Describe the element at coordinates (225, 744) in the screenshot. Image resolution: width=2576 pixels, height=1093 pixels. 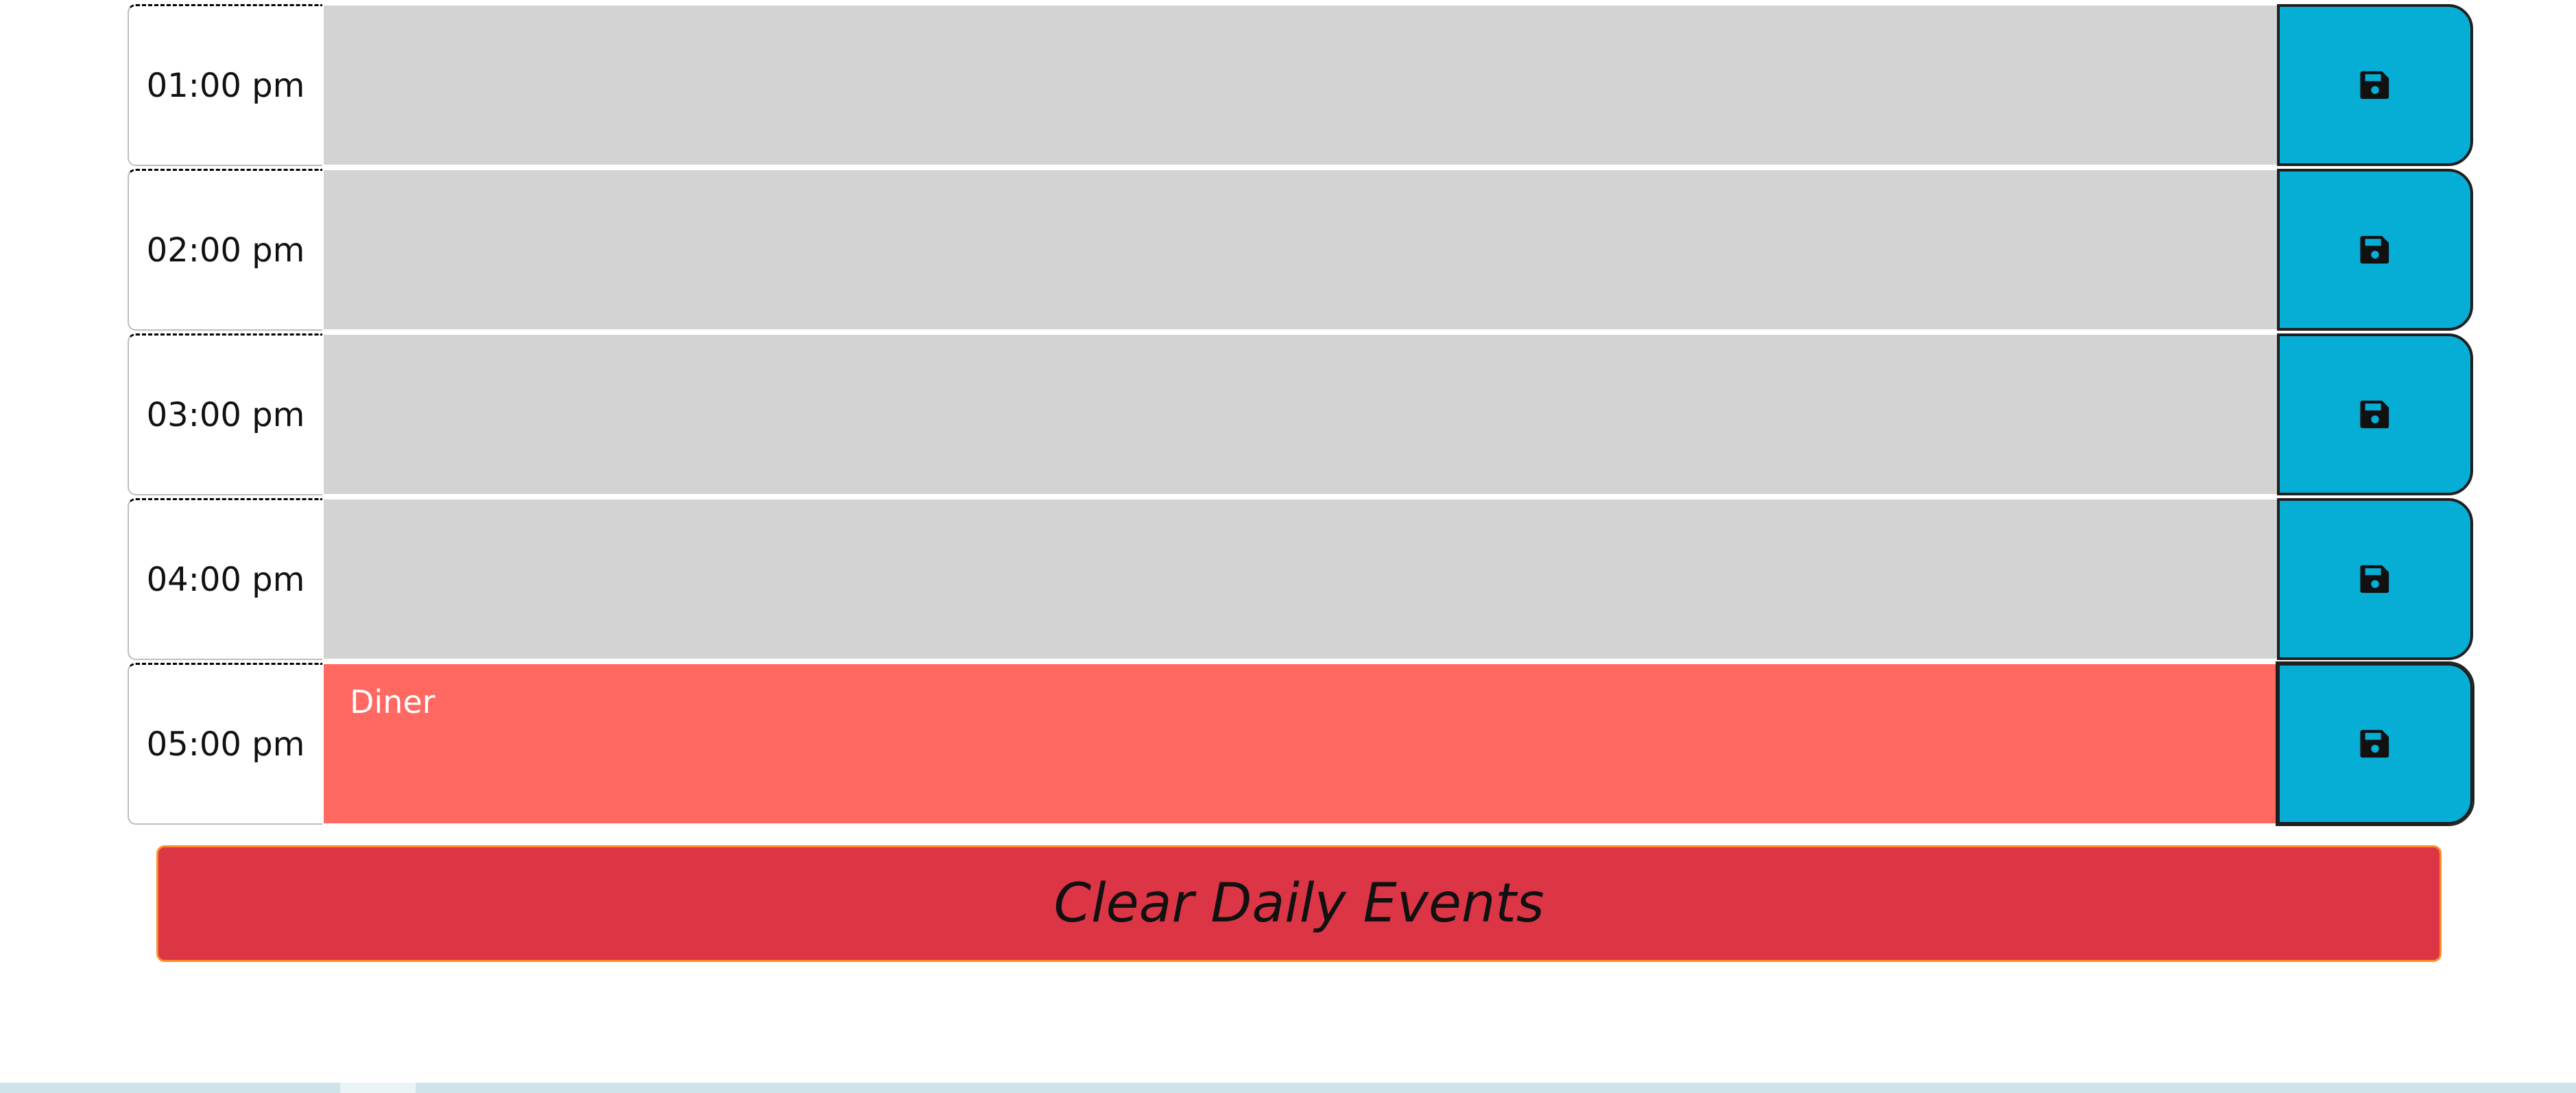
I see `hour-label: 05:00 pm` at that location.